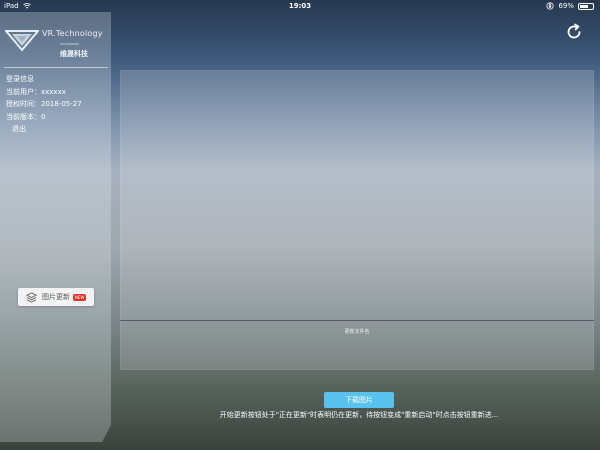 Image resolution: width=600 pixels, height=450 pixels. I want to click on current-user-row: 当前用户：xxxxxx, so click(44, 92).